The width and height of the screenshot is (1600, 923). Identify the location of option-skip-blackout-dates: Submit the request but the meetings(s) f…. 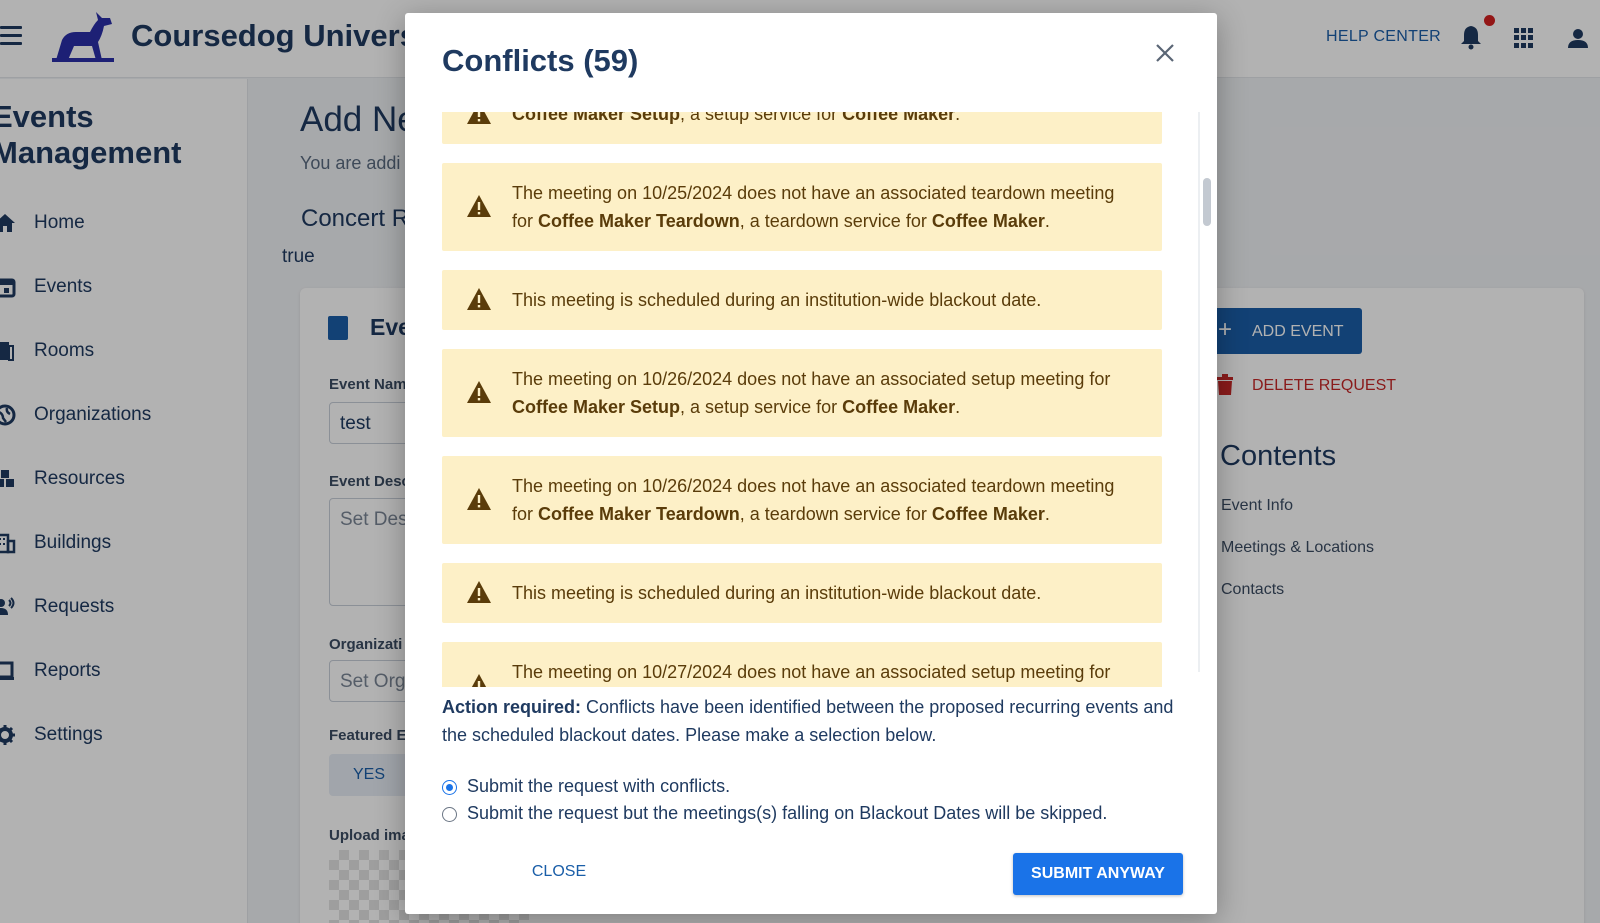
(822, 816).